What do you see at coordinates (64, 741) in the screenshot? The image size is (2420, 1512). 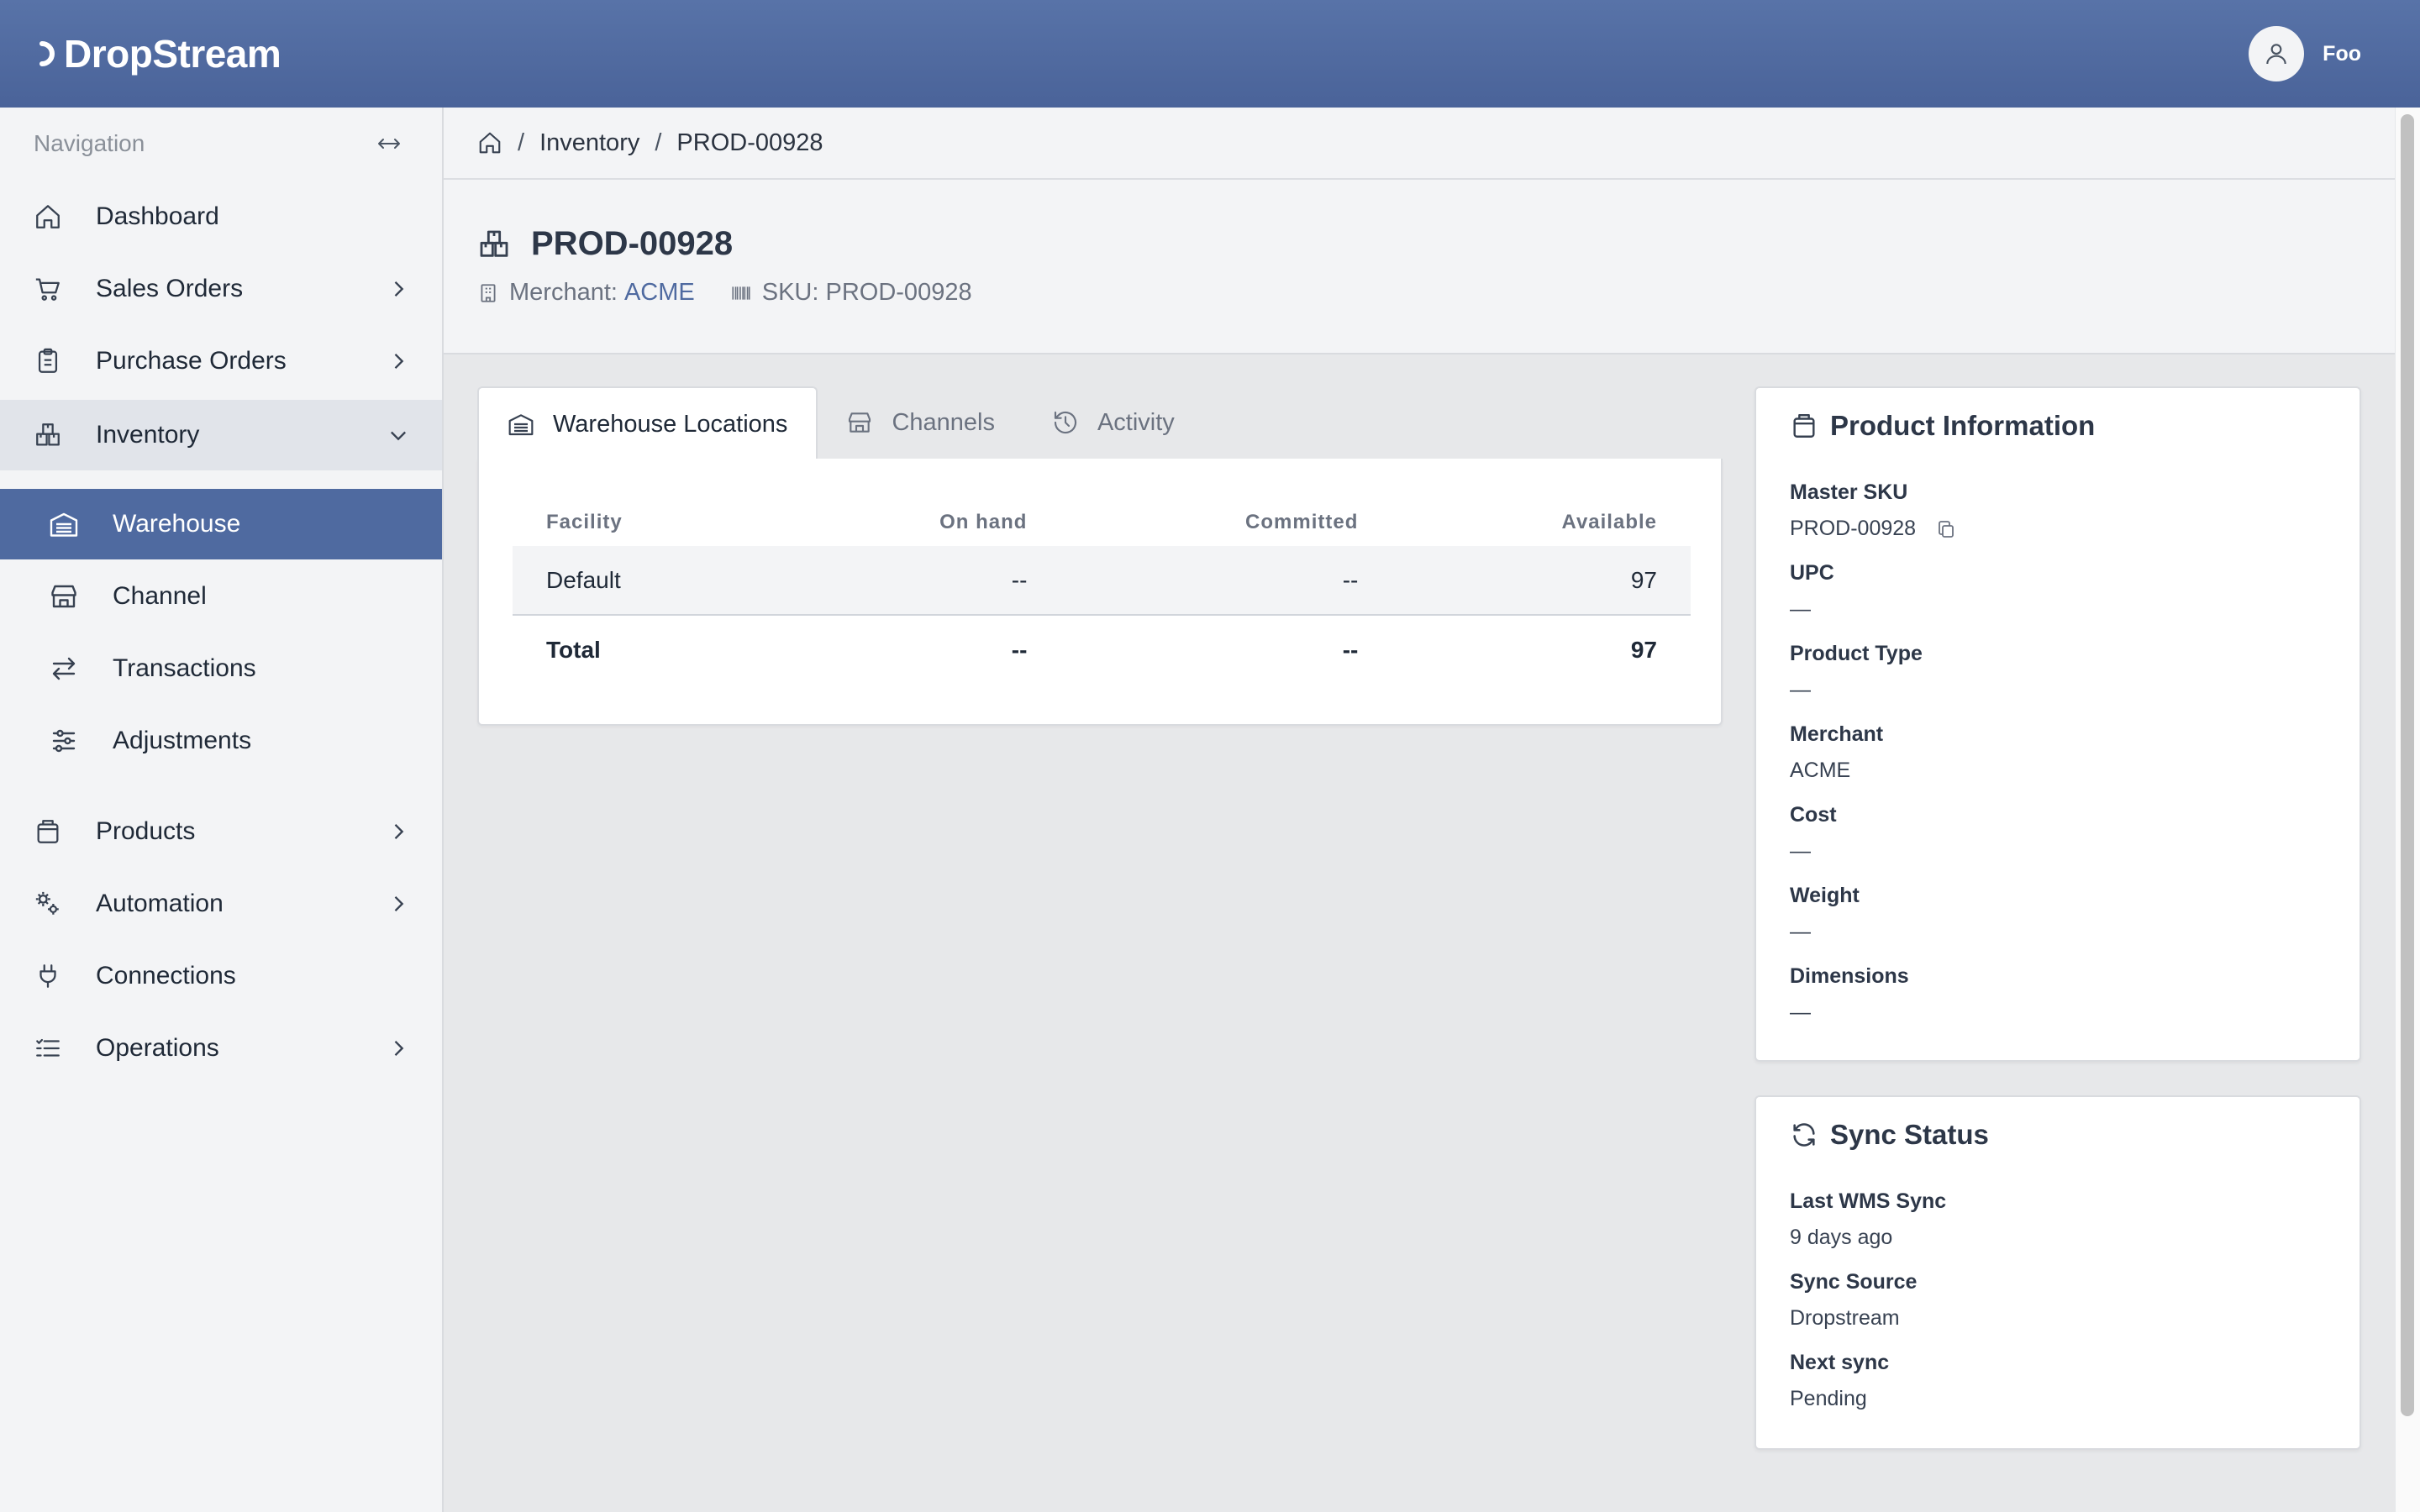 I see `sliders-icon` at bounding box center [64, 741].